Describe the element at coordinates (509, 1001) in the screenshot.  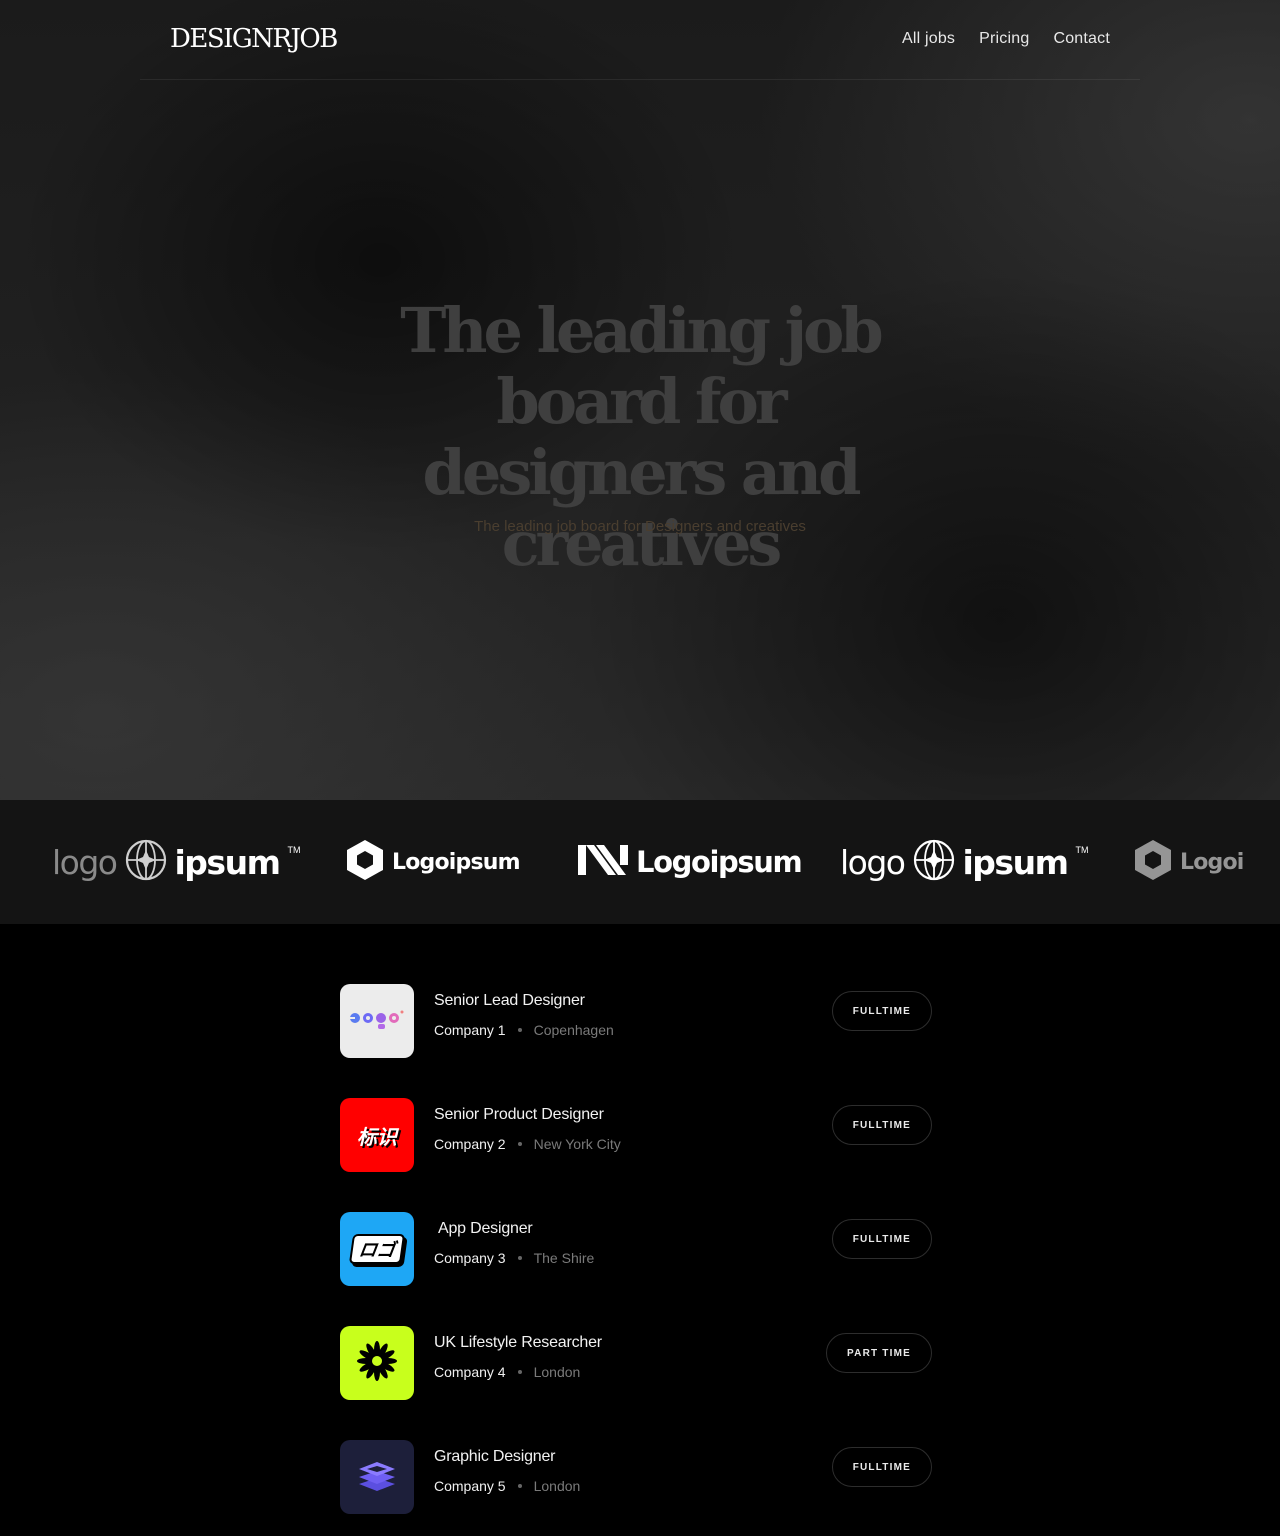
I see `job-title: Senior Lead Designer` at that location.